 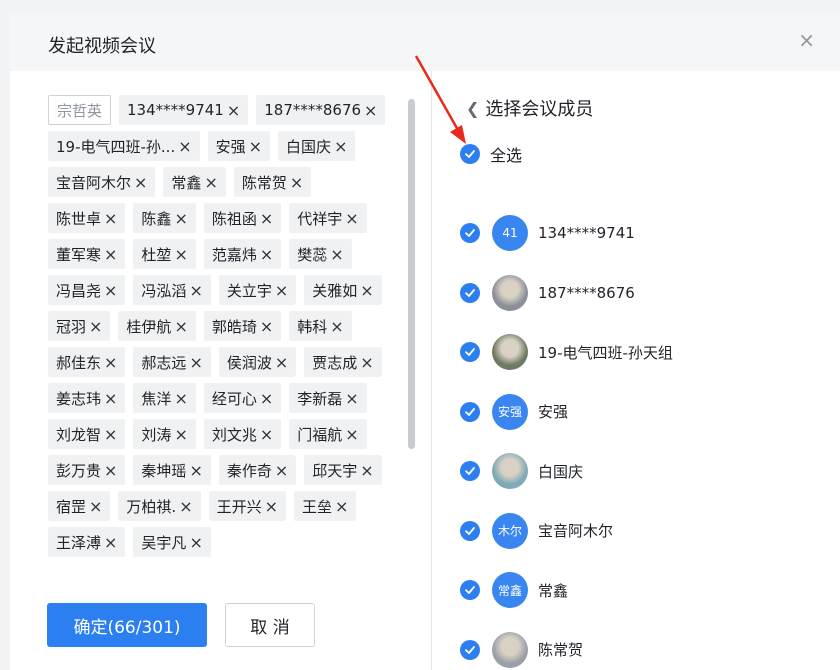 I want to click on chip-label: 宿罡, so click(x=71, y=506).